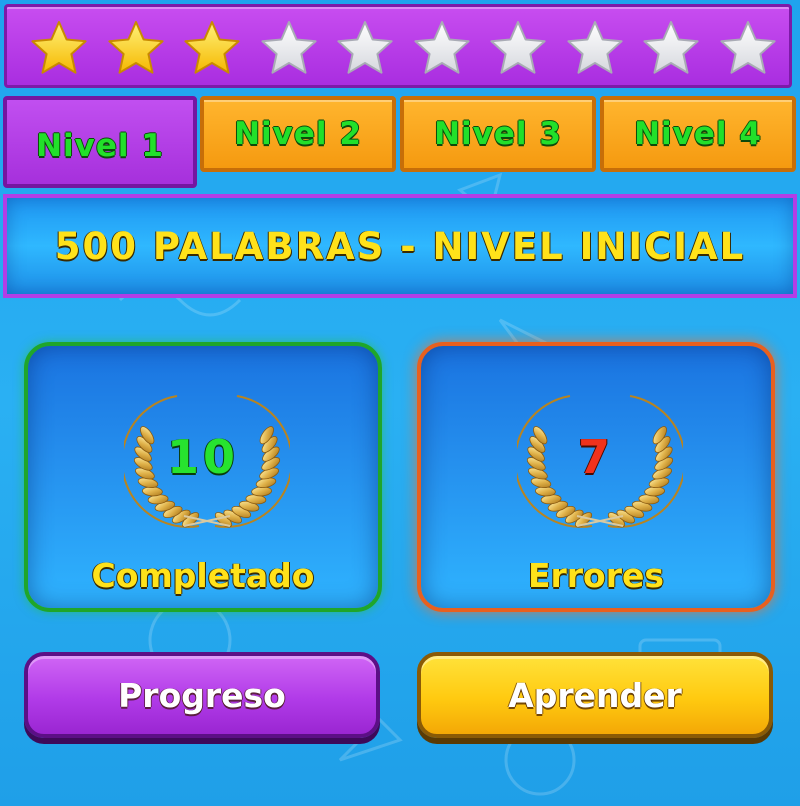 The width and height of the screenshot is (800, 806). I want to click on tab-nivel-3: Nivel 3, so click(498, 134).